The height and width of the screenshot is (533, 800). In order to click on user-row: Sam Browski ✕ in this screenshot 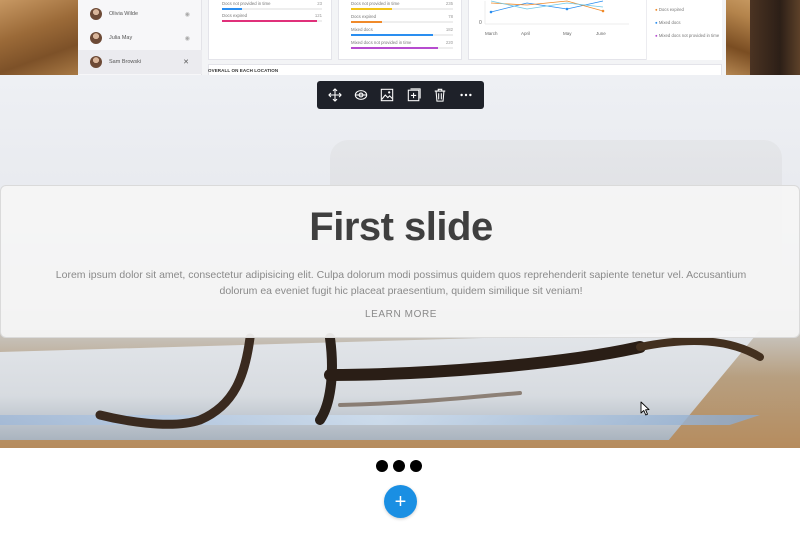, I will do `click(140, 62)`.